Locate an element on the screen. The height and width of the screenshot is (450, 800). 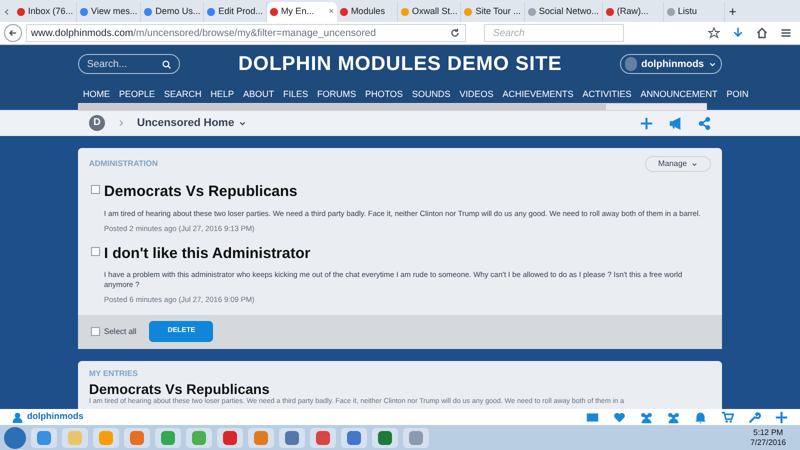
clock-time: 5:12 PM is located at coordinates (768, 433).